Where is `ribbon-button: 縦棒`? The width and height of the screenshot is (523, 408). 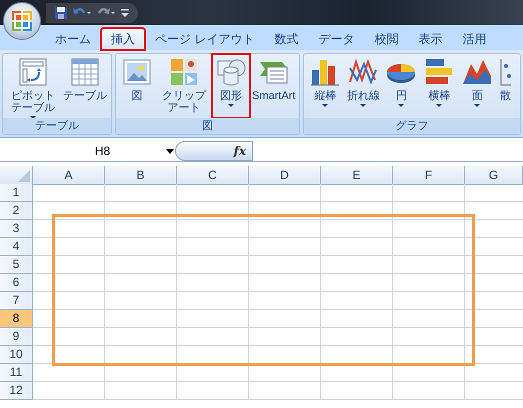 ribbon-button: 縦棒 is located at coordinates (325, 86).